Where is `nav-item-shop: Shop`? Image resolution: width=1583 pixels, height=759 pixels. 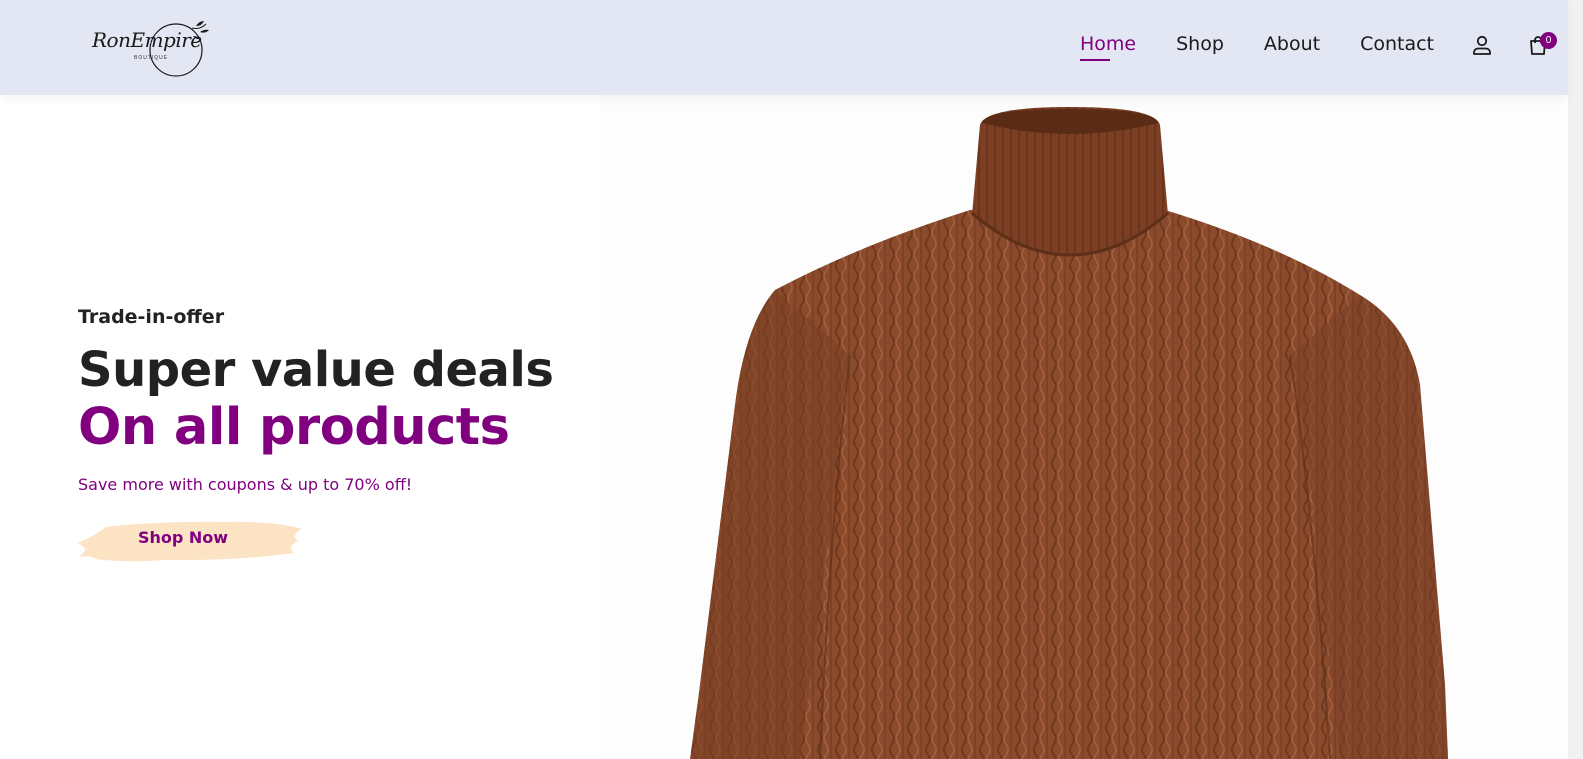 nav-item-shop: Shop is located at coordinates (1200, 44).